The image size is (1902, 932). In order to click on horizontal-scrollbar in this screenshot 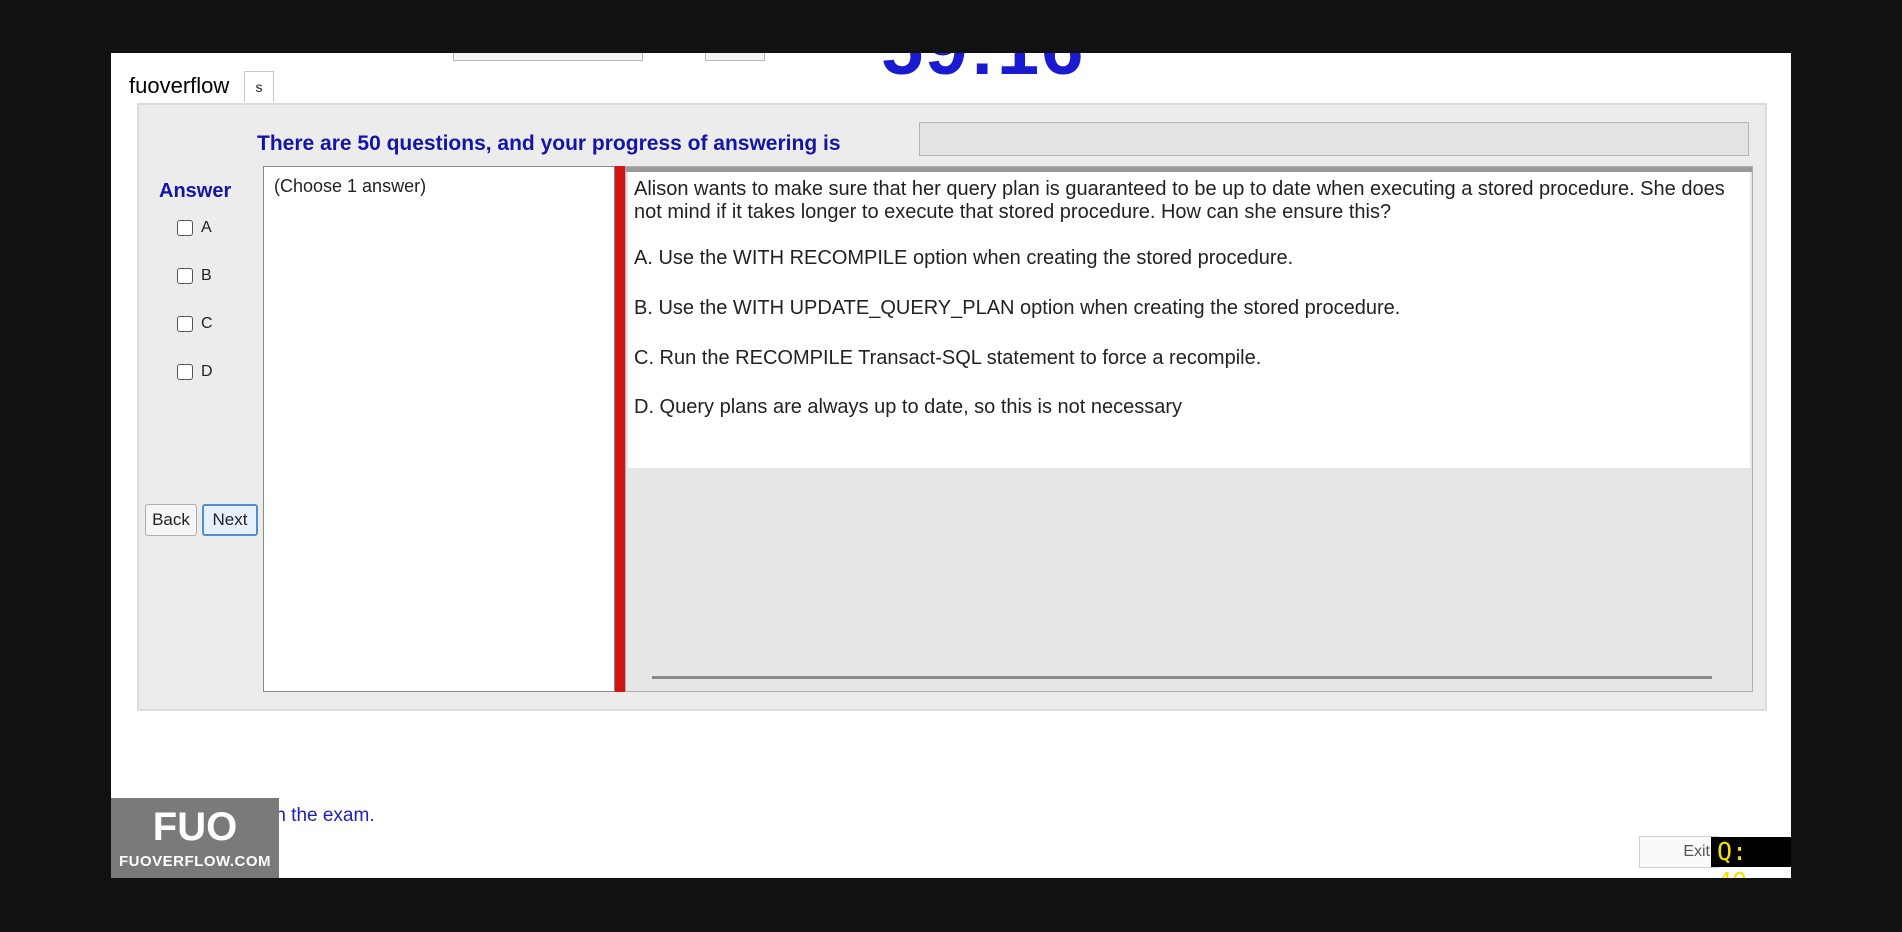, I will do `click(1182, 677)`.